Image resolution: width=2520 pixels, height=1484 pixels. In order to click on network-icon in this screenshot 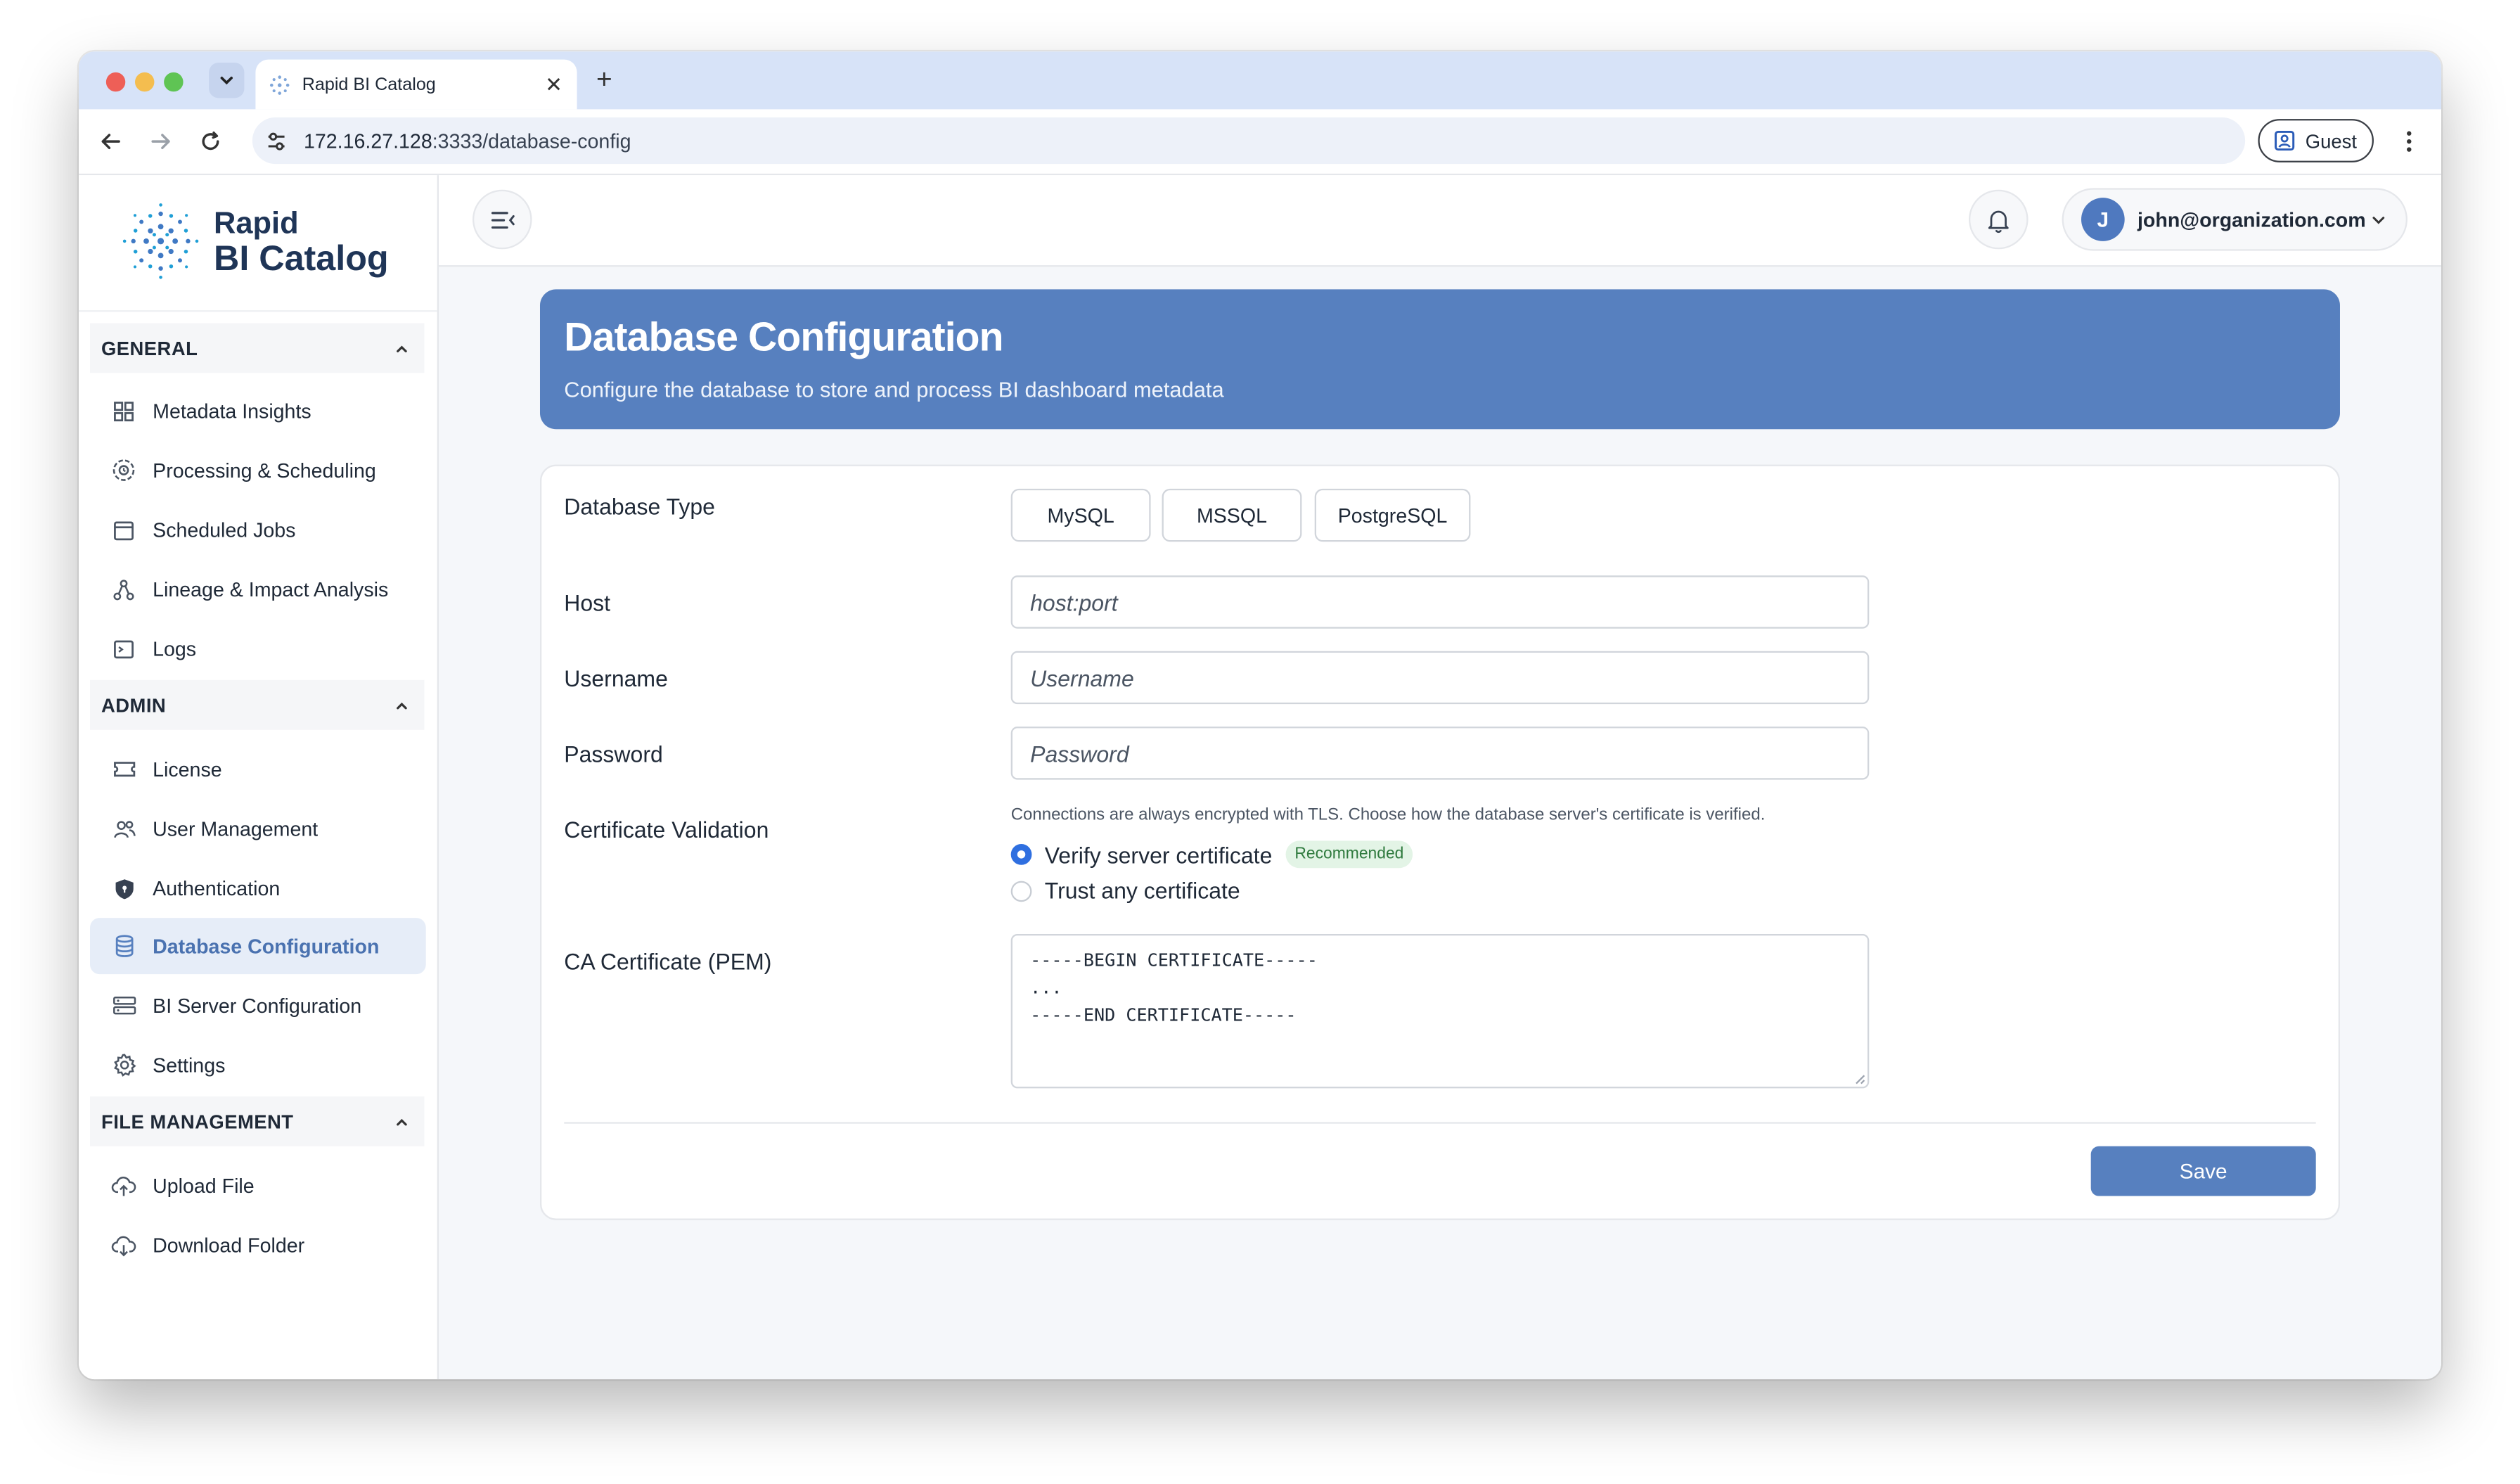, I will do `click(124, 589)`.